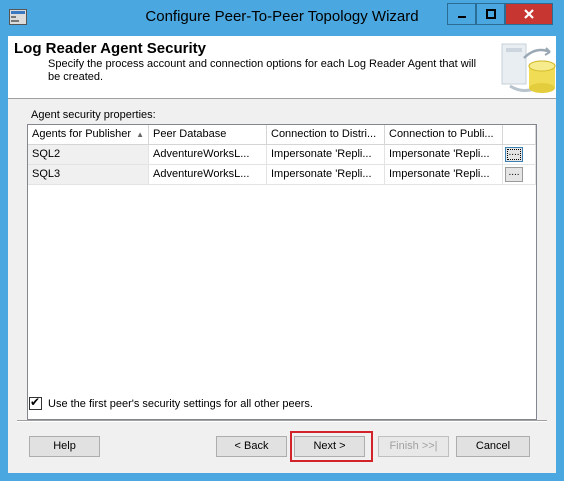  Describe the element at coordinates (519, 135) in the screenshot. I see `column-header-actions` at that location.